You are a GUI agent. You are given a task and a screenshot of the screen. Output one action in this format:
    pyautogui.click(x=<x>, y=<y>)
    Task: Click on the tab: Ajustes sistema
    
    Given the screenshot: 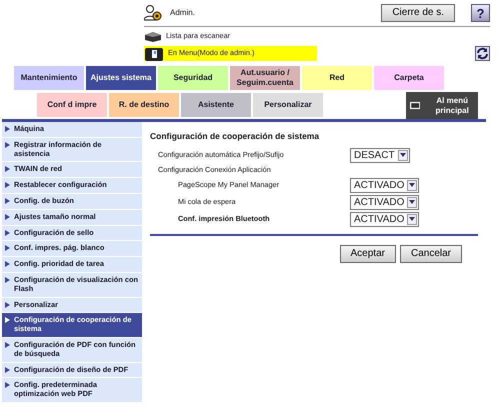 What is the action you would take?
    pyautogui.click(x=121, y=78)
    